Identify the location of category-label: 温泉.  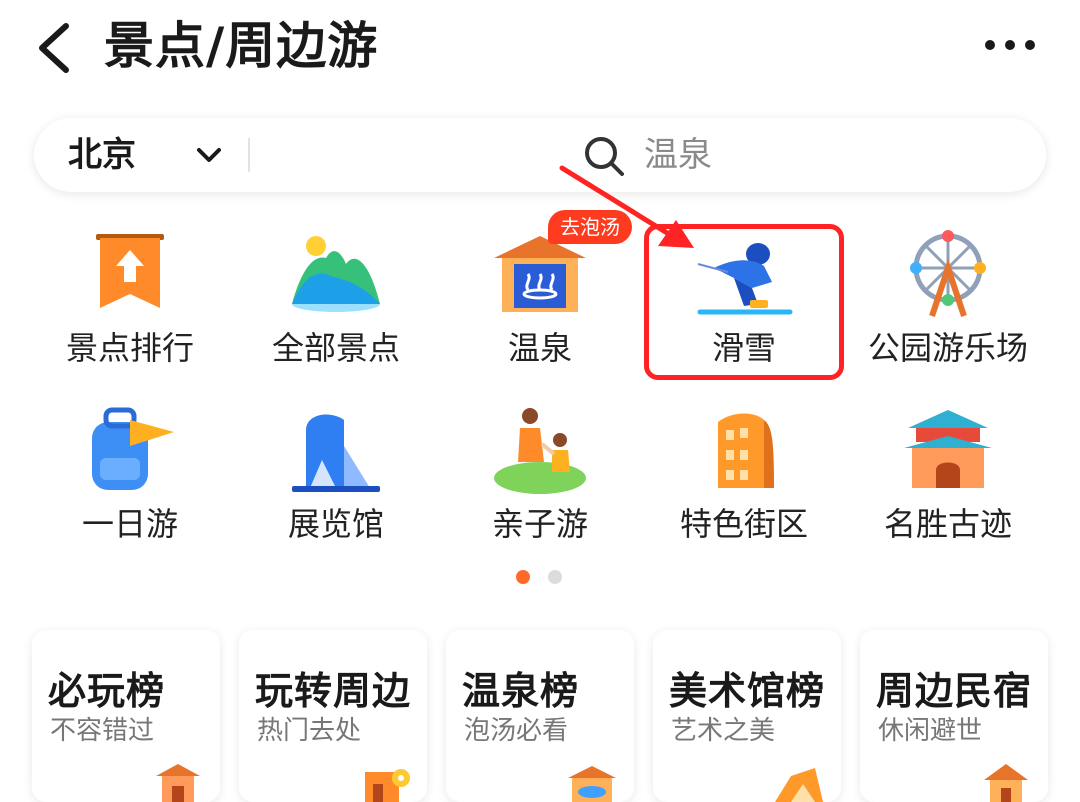
(539, 348).